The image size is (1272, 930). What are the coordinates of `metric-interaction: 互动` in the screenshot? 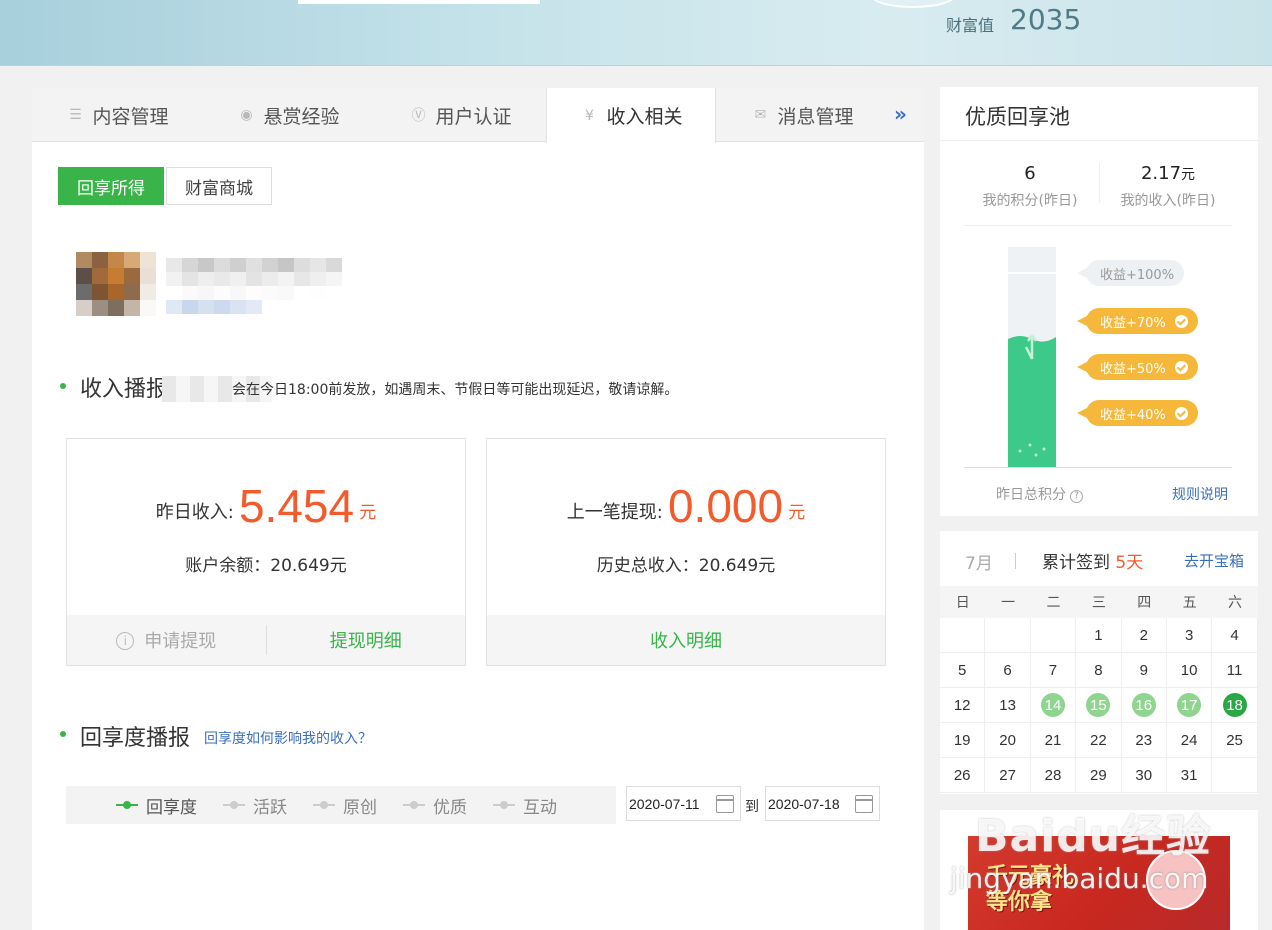 It's located at (525, 805).